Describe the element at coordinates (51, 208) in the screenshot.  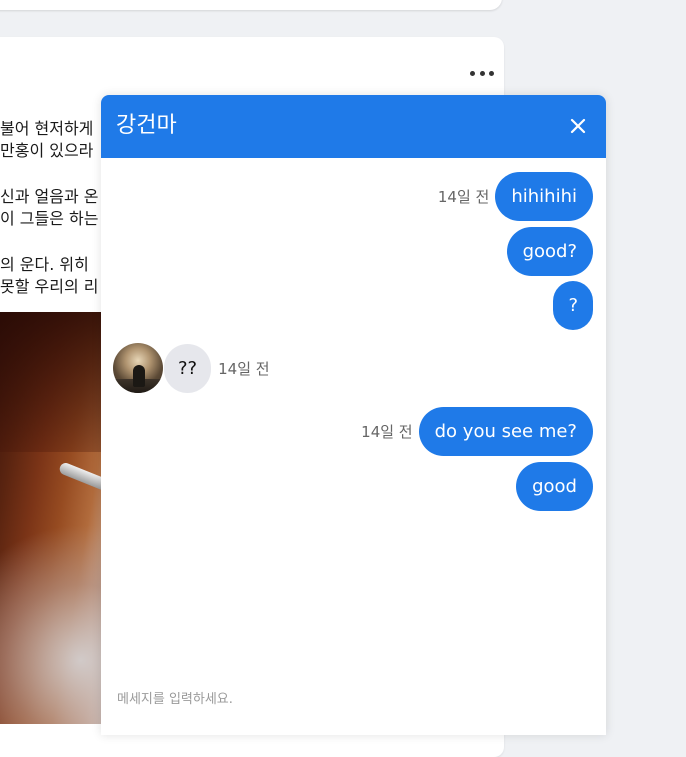
I see `post-paragraph: 신과 얼음과 온 이 그들은 하는` at that location.